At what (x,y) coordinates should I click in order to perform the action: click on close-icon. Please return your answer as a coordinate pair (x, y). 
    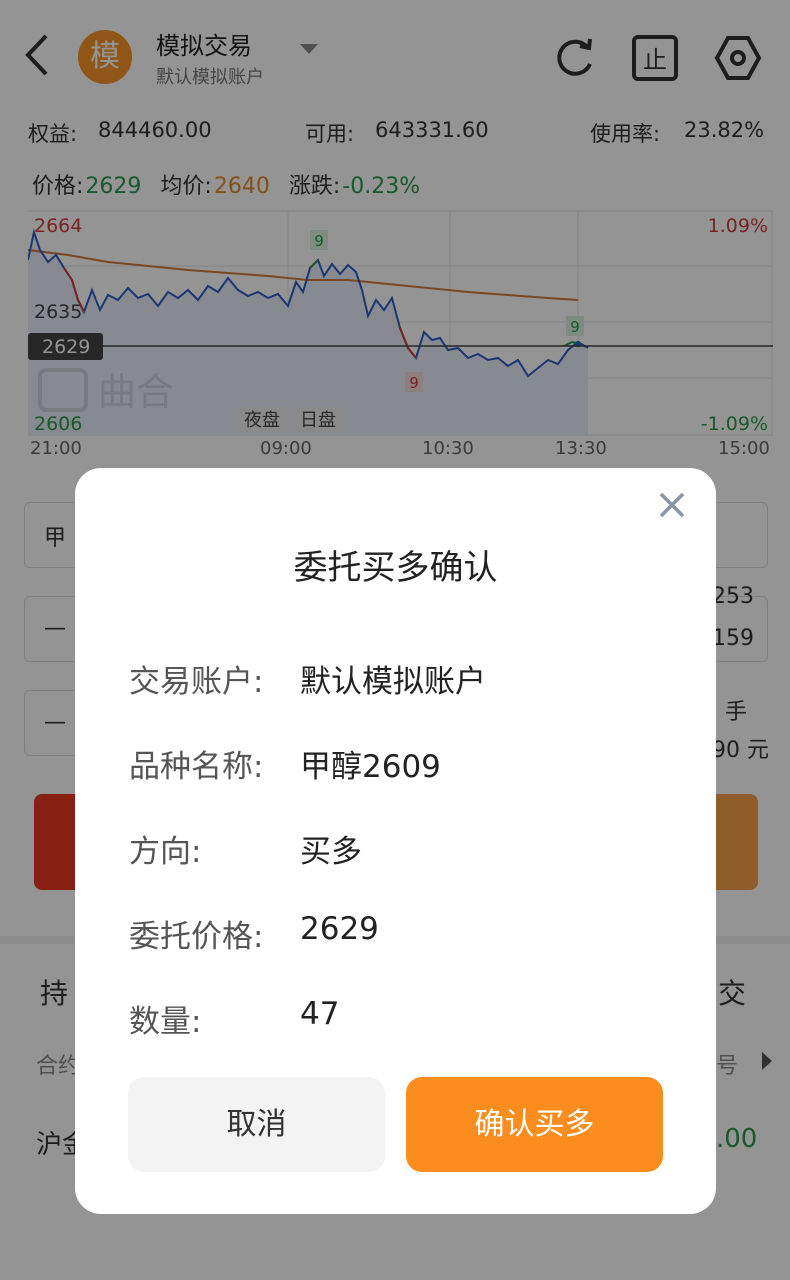
    Looking at the image, I should click on (672, 505).